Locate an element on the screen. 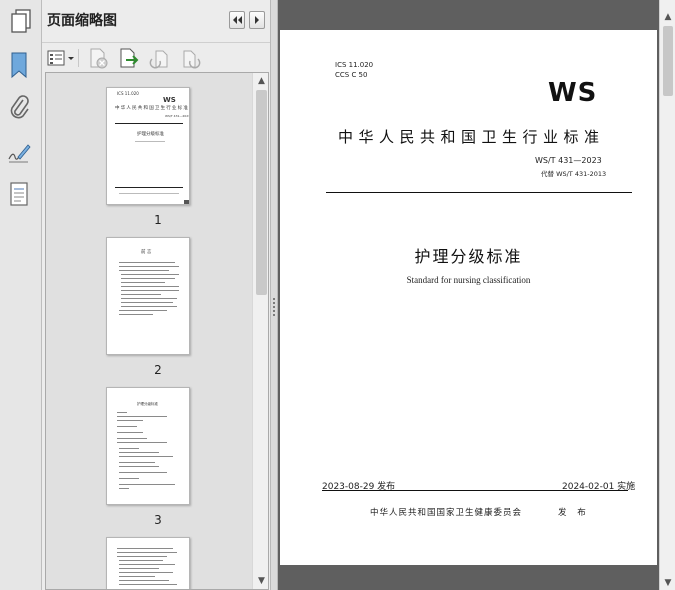  page-thumbnail-3: 护理分级标准 is located at coordinates (148, 446).